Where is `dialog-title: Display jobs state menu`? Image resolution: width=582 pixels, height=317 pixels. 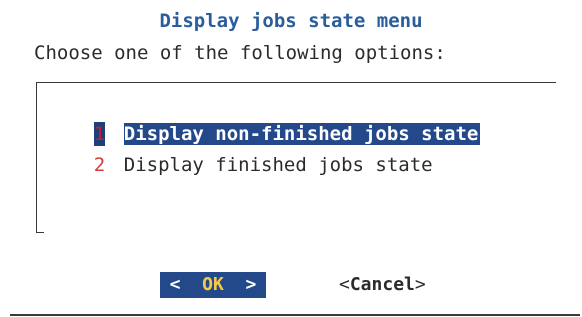 dialog-title: Display jobs state menu is located at coordinates (291, 21).